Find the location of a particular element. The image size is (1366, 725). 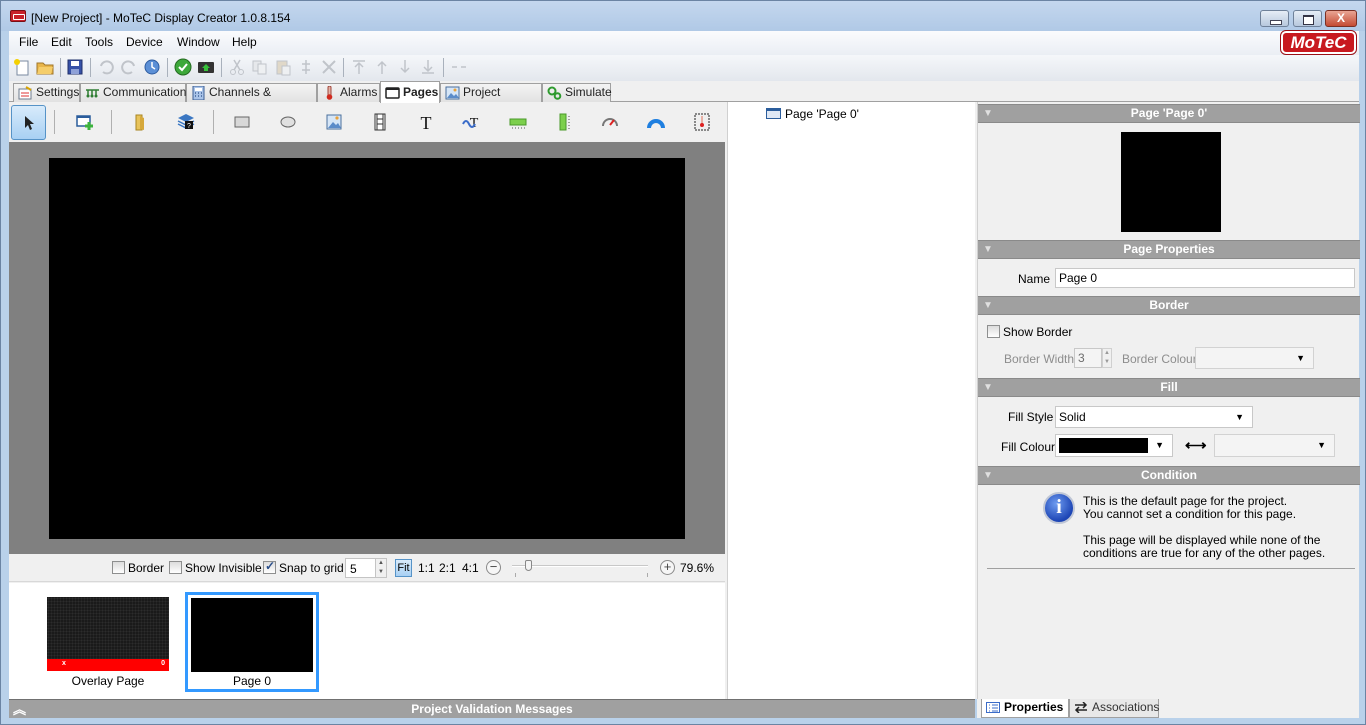

maximize-button is located at coordinates (1307, 18).